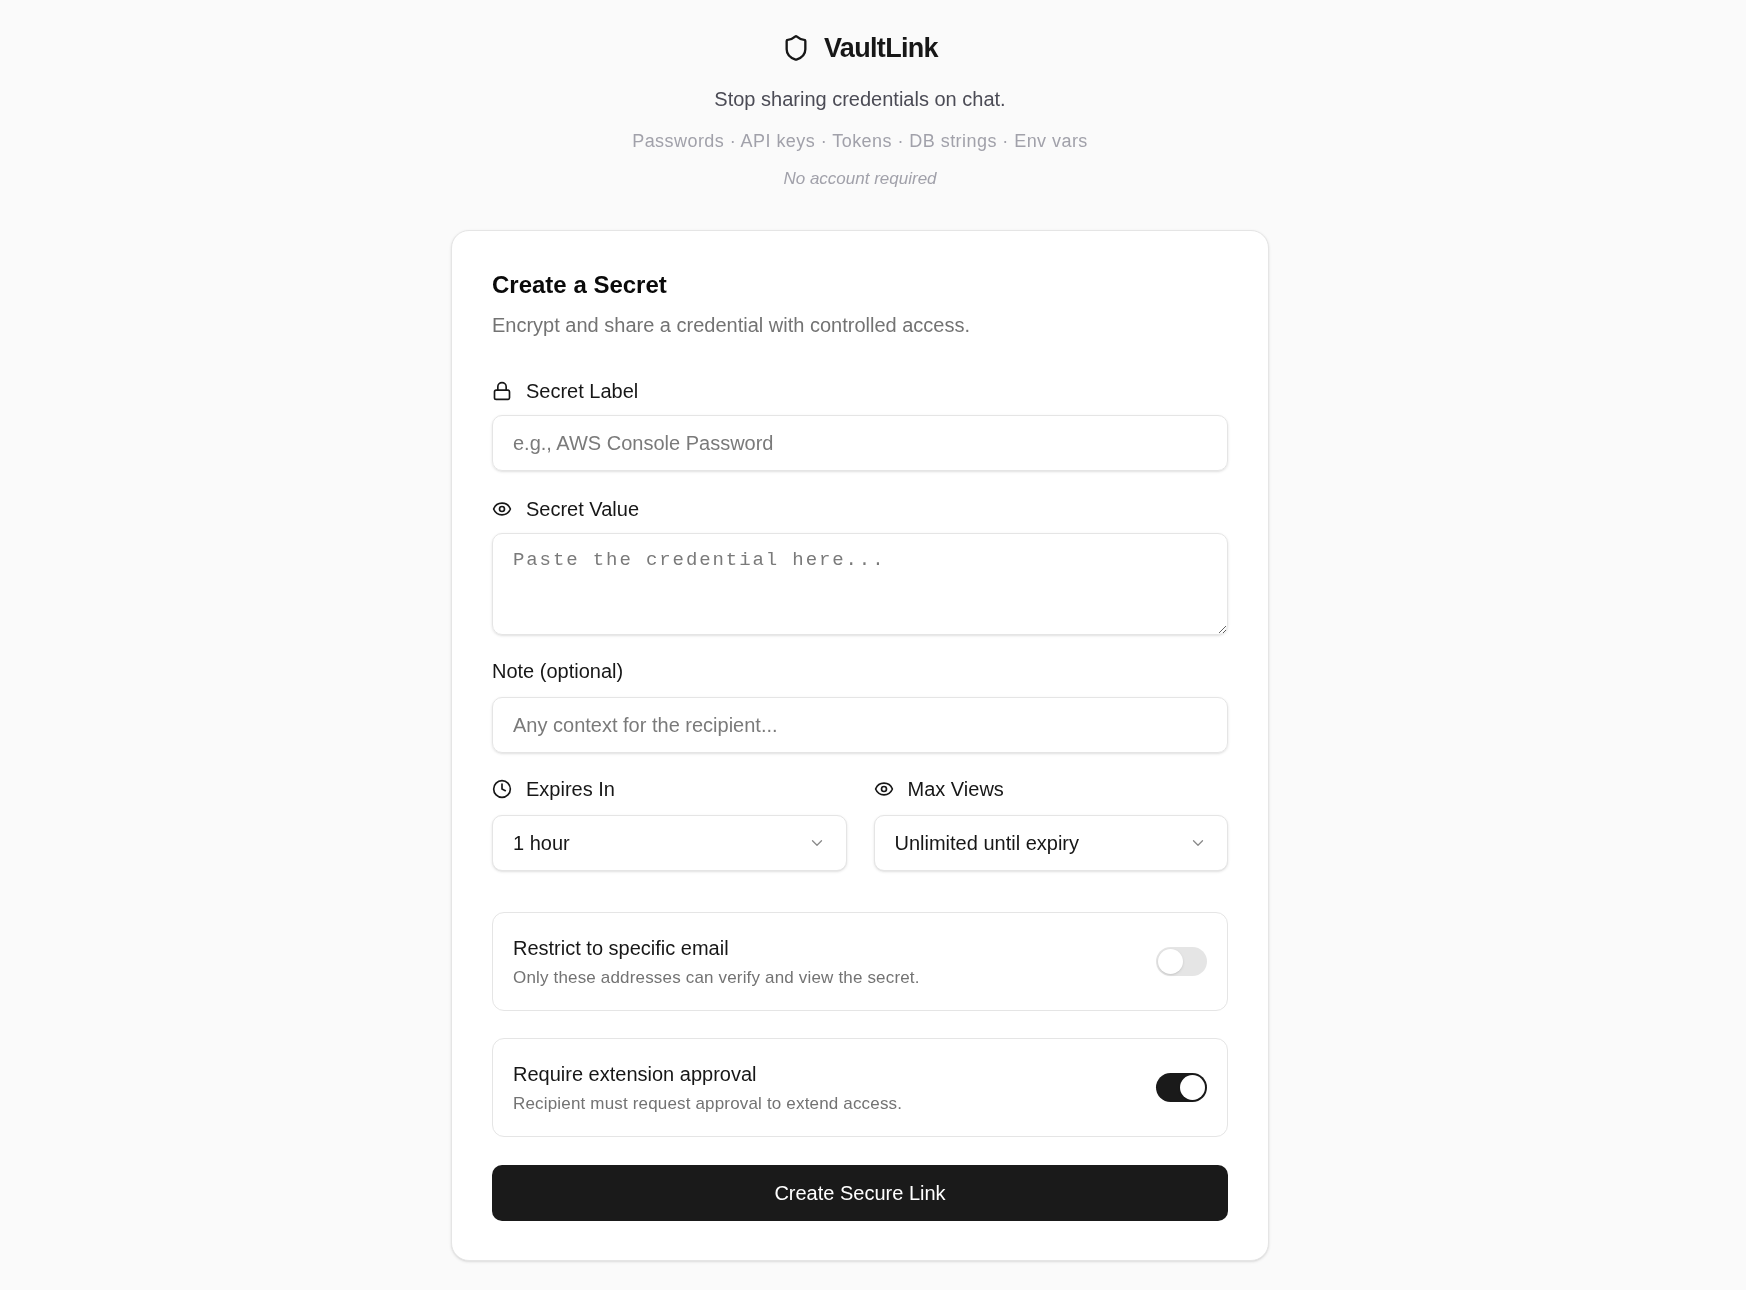 The height and width of the screenshot is (1290, 1746). I want to click on clock-icon, so click(502, 789).